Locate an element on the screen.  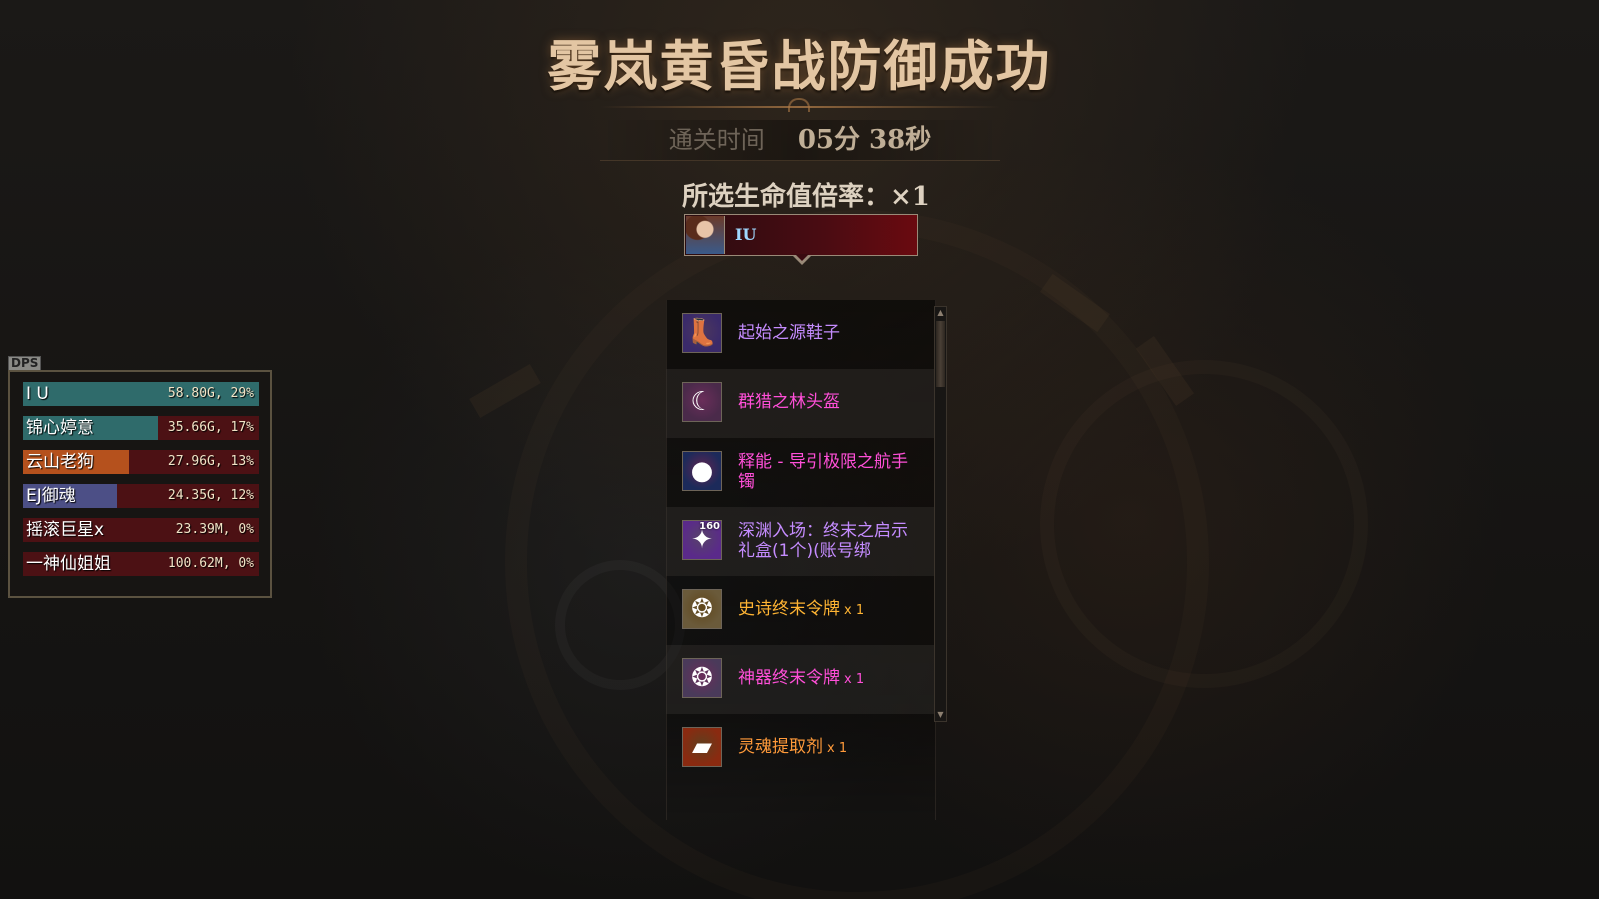
dps-value: 27.96G, 13% is located at coordinates (210, 461).